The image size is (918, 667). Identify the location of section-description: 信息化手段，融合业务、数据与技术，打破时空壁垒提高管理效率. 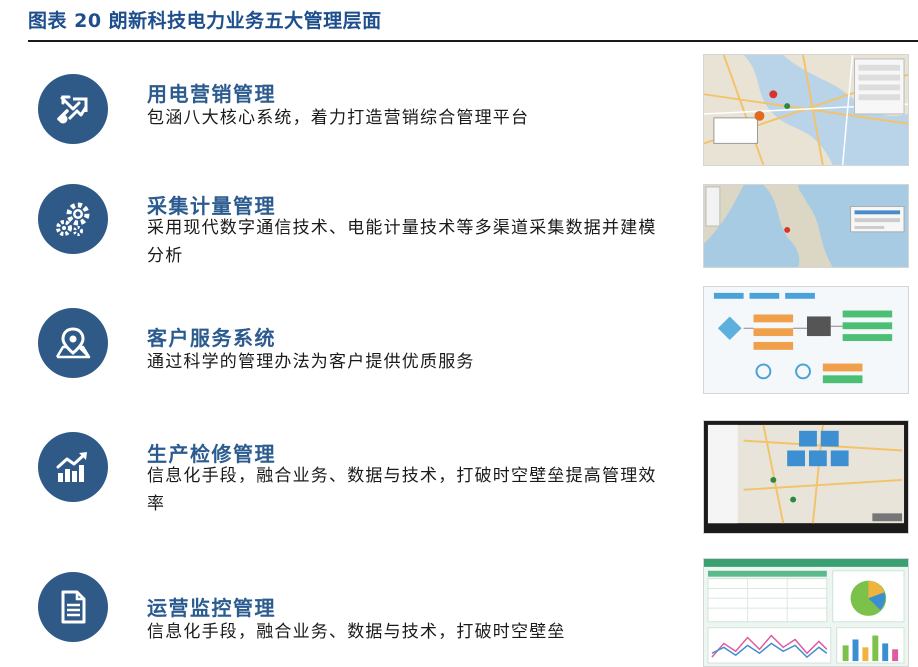
(402, 490).